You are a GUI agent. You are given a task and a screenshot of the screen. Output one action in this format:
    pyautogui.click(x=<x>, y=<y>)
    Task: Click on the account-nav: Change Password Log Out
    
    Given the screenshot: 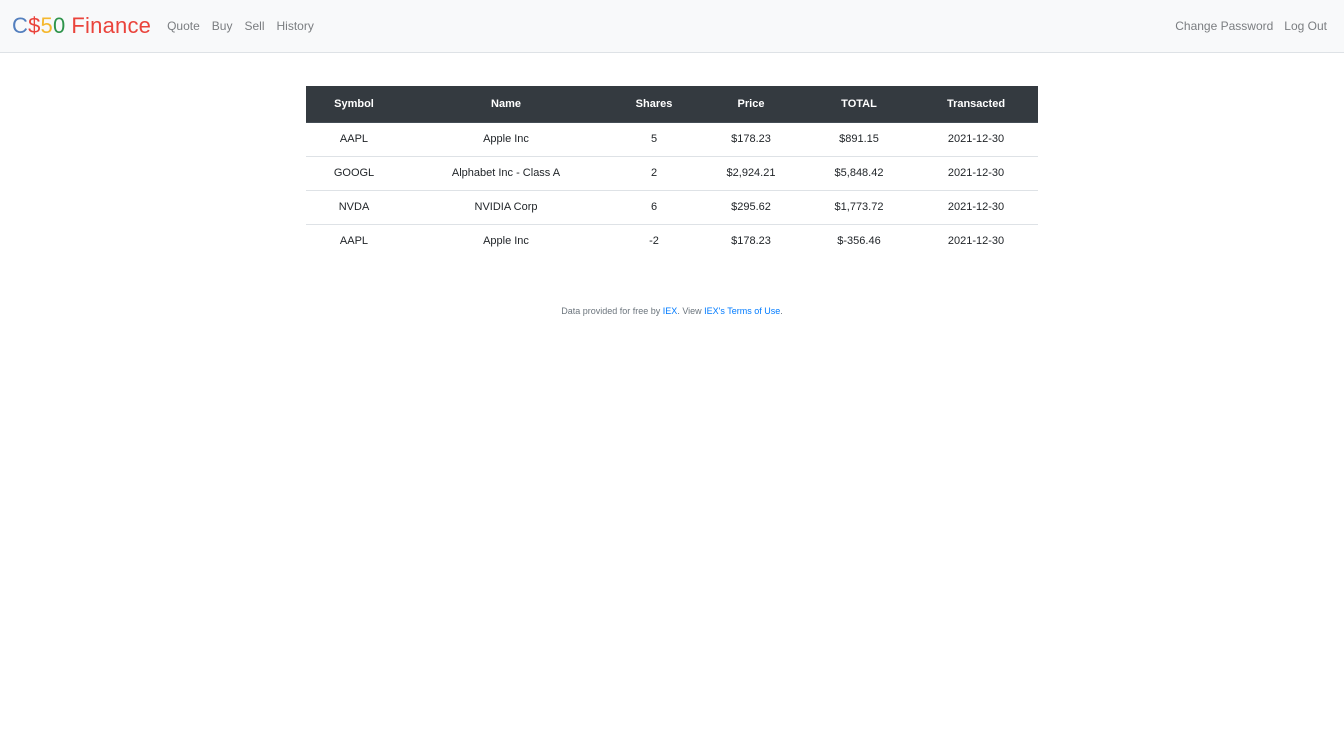 What is the action you would take?
    pyautogui.click(x=1250, y=26)
    